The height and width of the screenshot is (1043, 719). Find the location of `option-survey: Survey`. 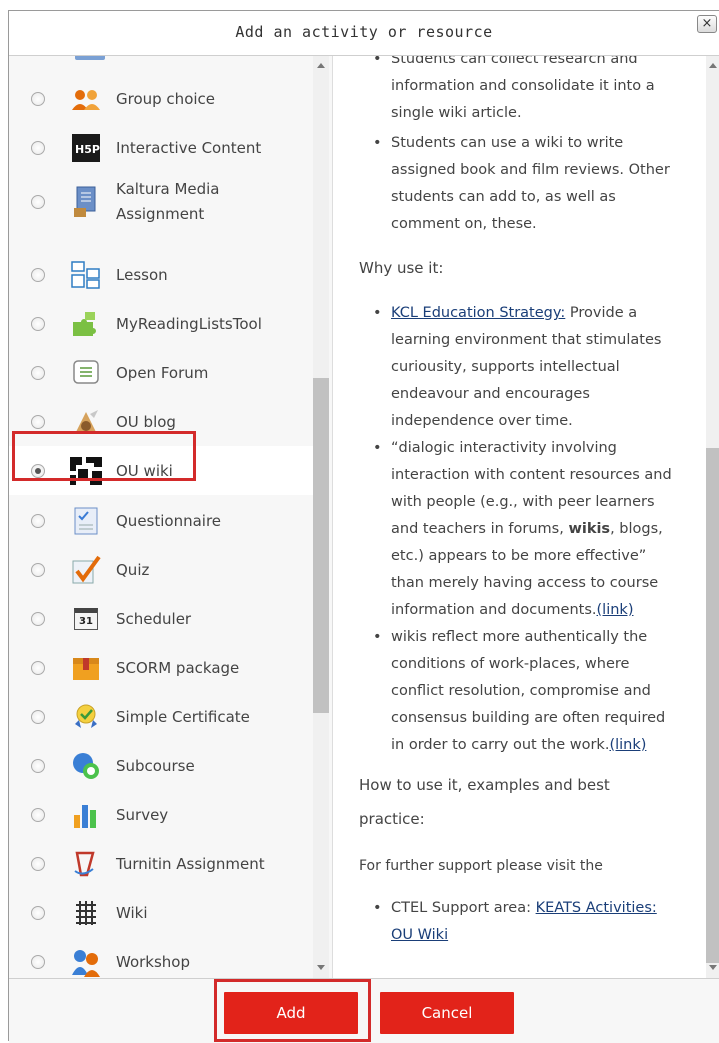

option-survey: Survey is located at coordinates (163, 814).